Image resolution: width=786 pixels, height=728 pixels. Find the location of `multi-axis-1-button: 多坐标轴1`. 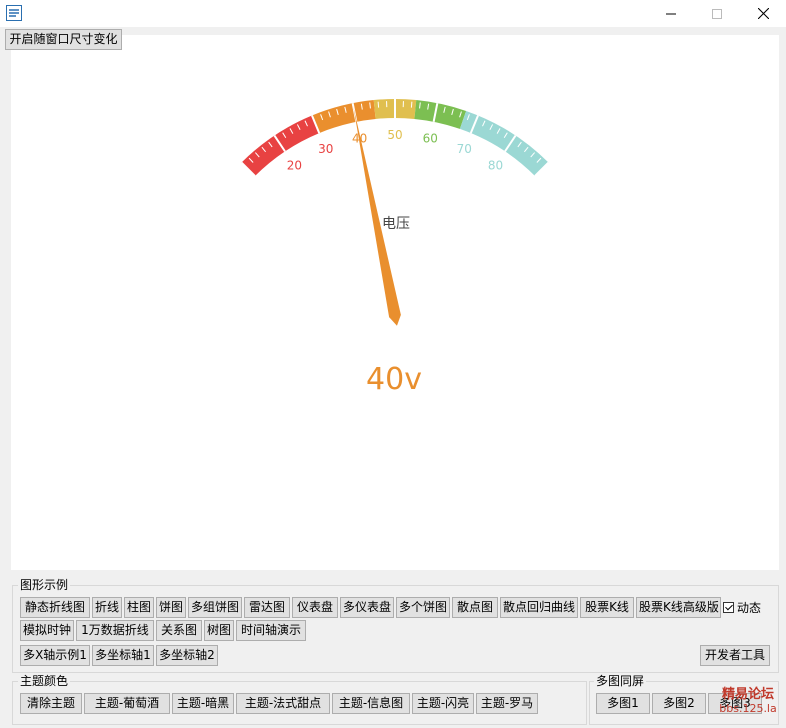

multi-axis-1-button: 多坐标轴1 is located at coordinates (123, 655).